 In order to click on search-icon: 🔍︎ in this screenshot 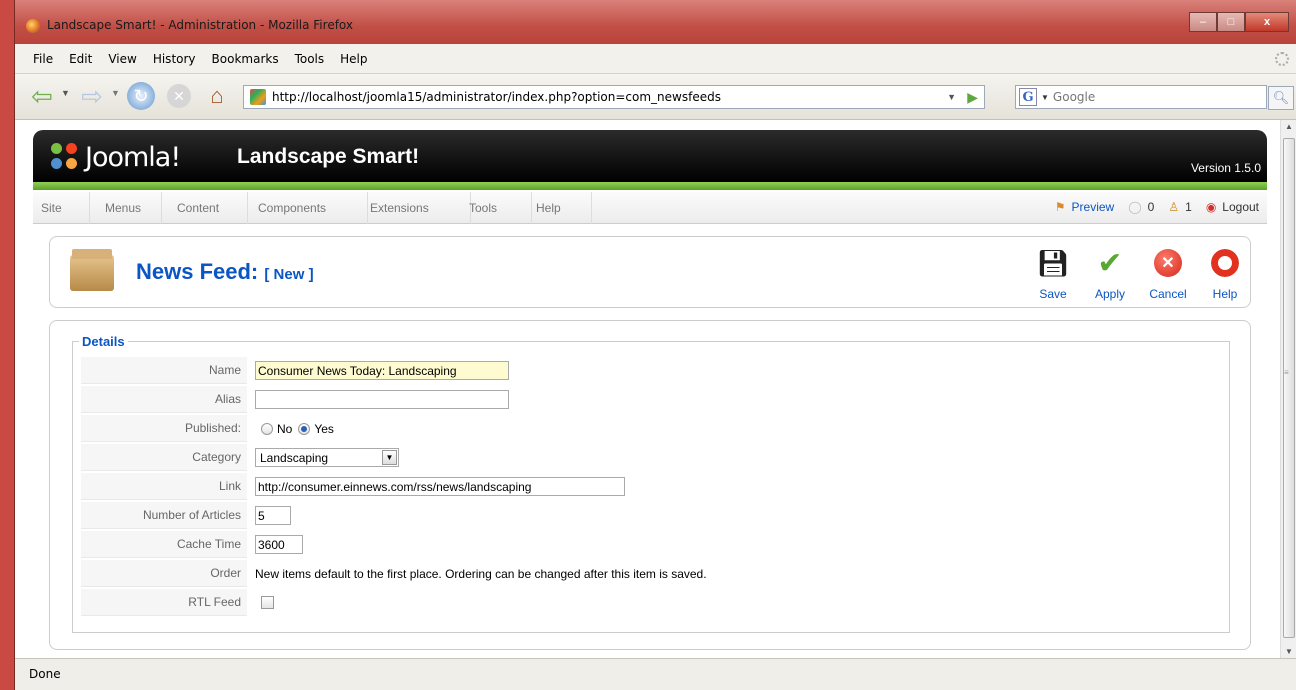, I will do `click(1281, 98)`.